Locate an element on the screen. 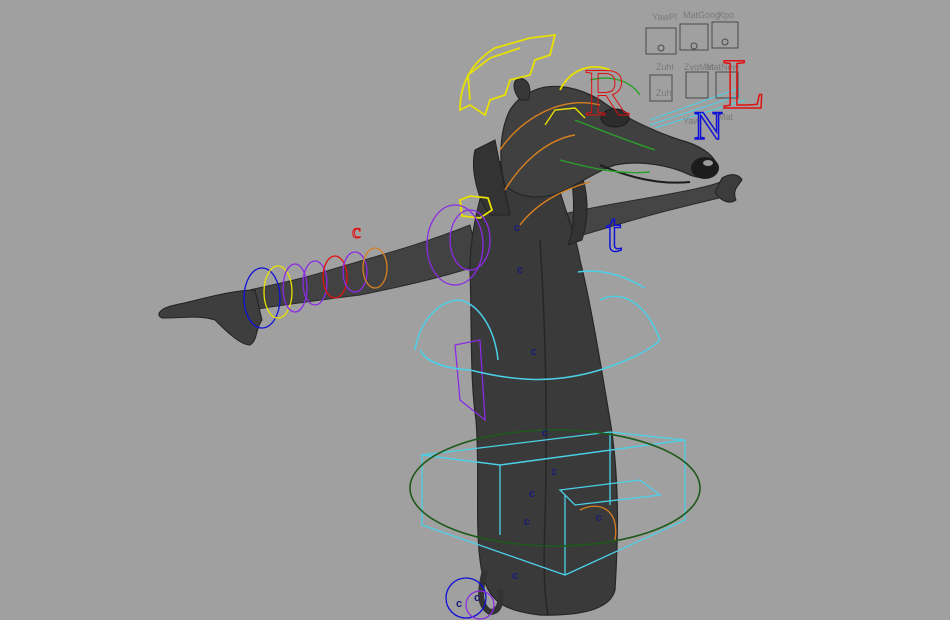  arm-letter-control: c is located at coordinates (357, 232).